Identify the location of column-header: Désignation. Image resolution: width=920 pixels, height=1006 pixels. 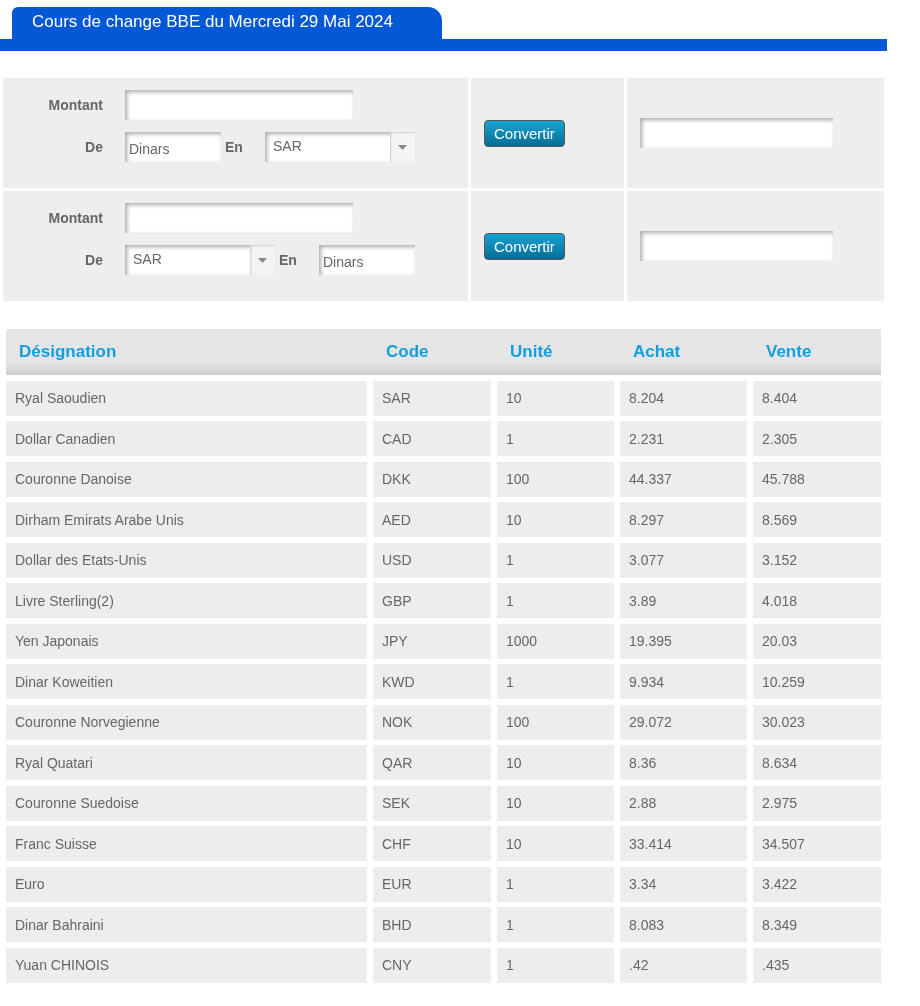
(68, 352).